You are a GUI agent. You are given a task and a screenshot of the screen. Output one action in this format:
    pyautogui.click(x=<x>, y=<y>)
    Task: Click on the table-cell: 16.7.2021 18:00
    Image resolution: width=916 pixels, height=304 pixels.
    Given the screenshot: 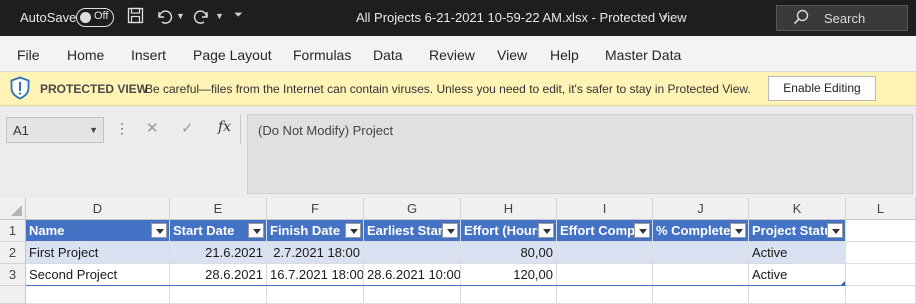 What is the action you would take?
    pyautogui.click(x=315, y=275)
    